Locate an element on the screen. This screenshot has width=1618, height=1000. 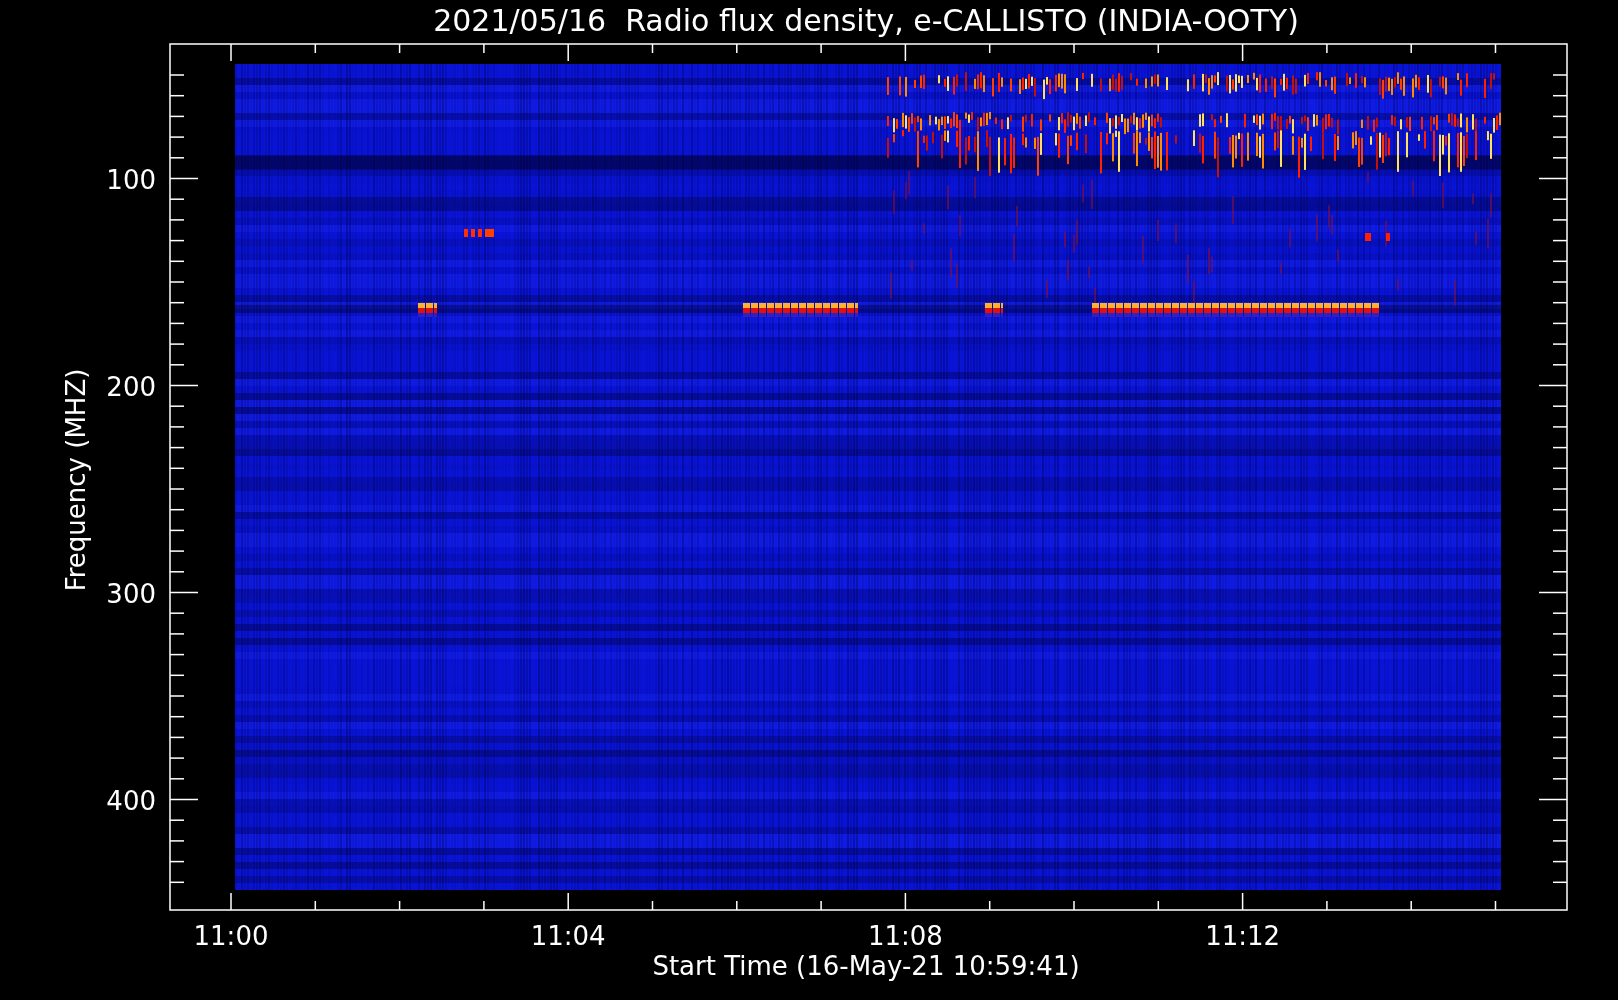
tick-label: 400 is located at coordinates (131, 800).